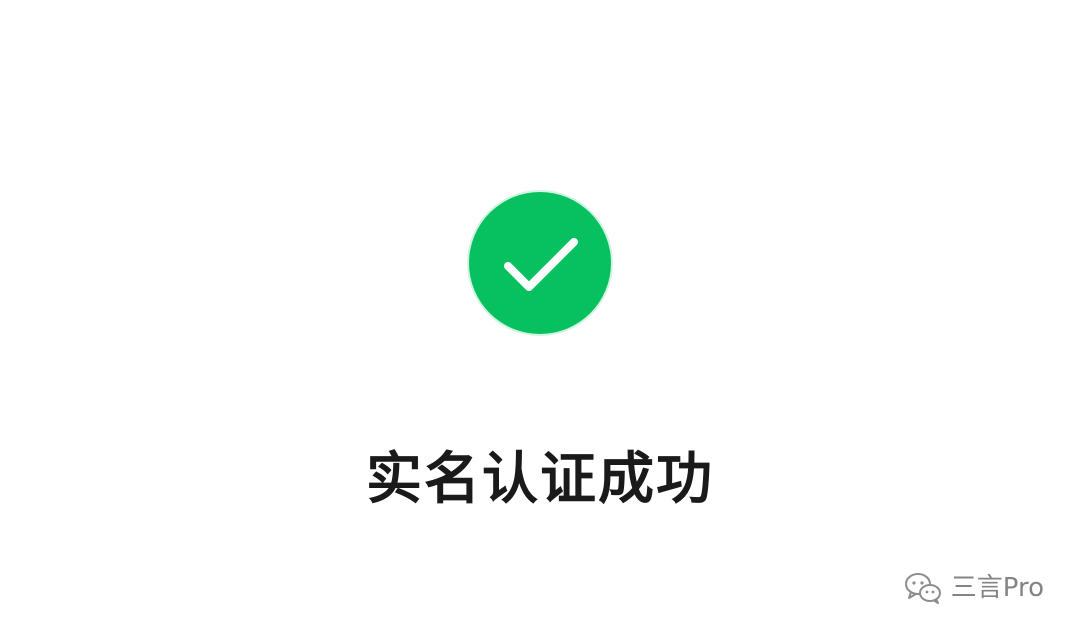 The width and height of the screenshot is (1080, 636). What do you see at coordinates (997, 588) in the screenshot?
I see `watermark-text: 三言Pro` at bounding box center [997, 588].